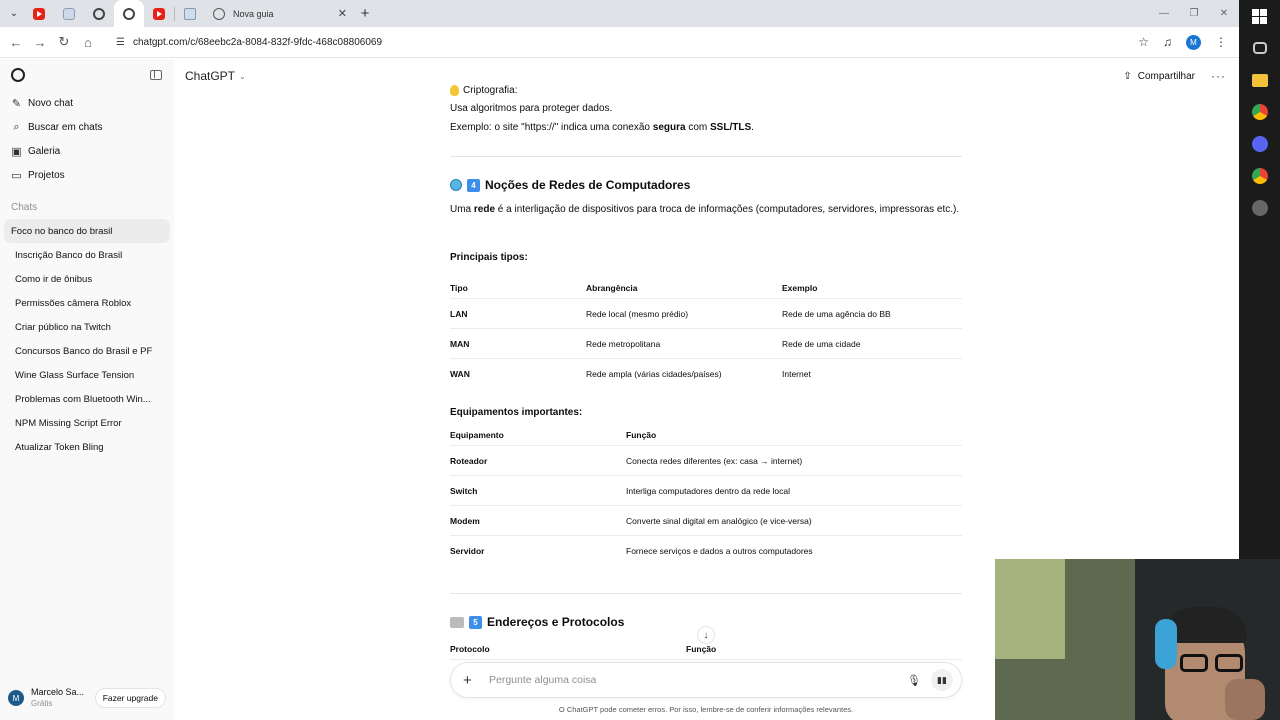  What do you see at coordinates (87, 279) in the screenshot?
I see `chat-history-item: Como ir de ônibus` at bounding box center [87, 279].